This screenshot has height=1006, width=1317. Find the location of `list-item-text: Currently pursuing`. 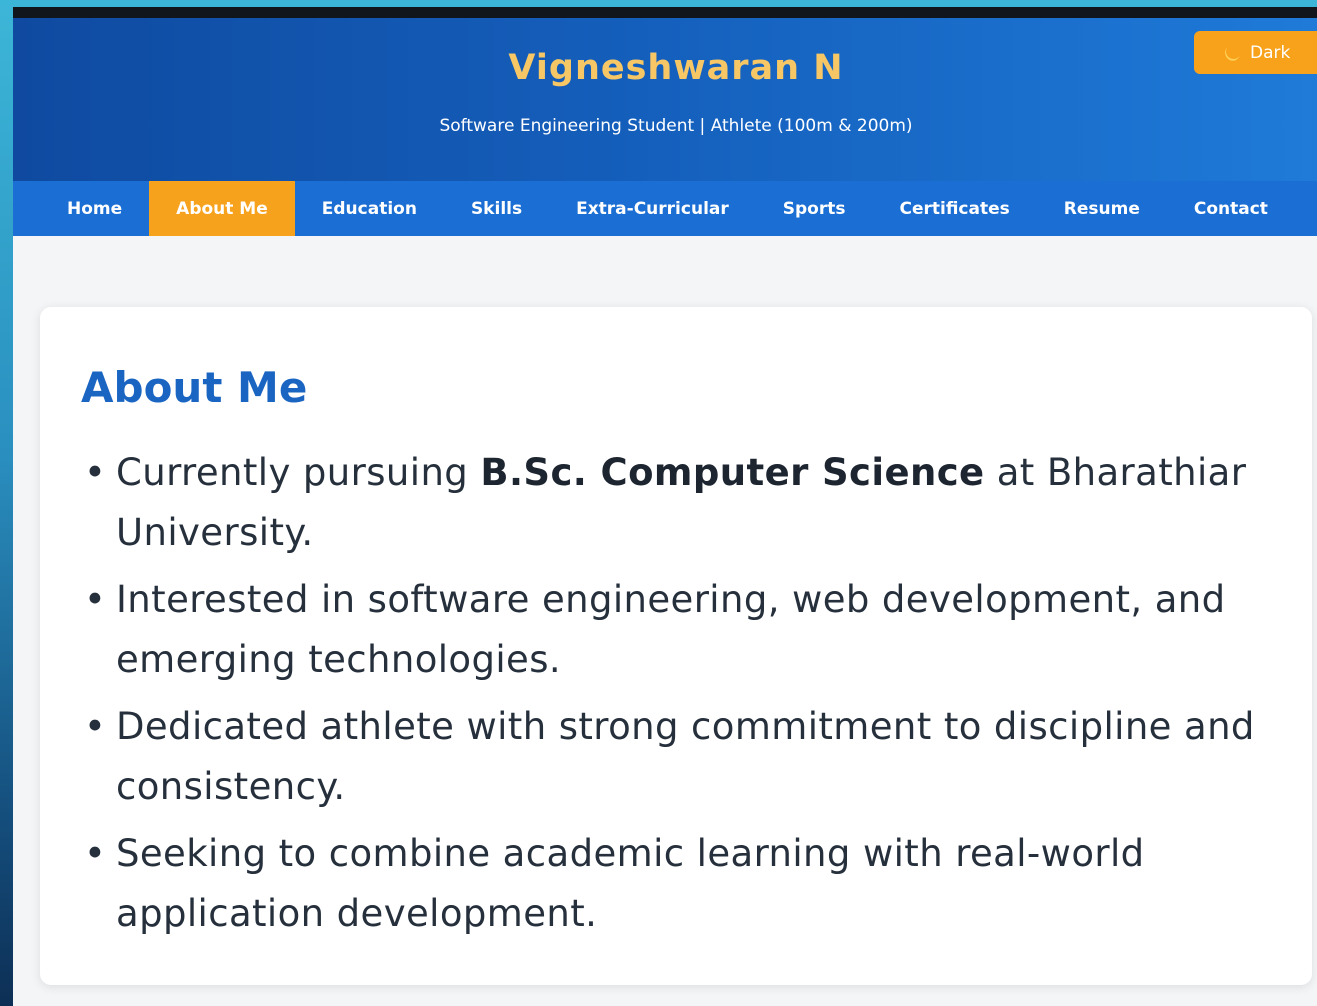

list-item-text: Currently pursuing is located at coordinates (298, 472).